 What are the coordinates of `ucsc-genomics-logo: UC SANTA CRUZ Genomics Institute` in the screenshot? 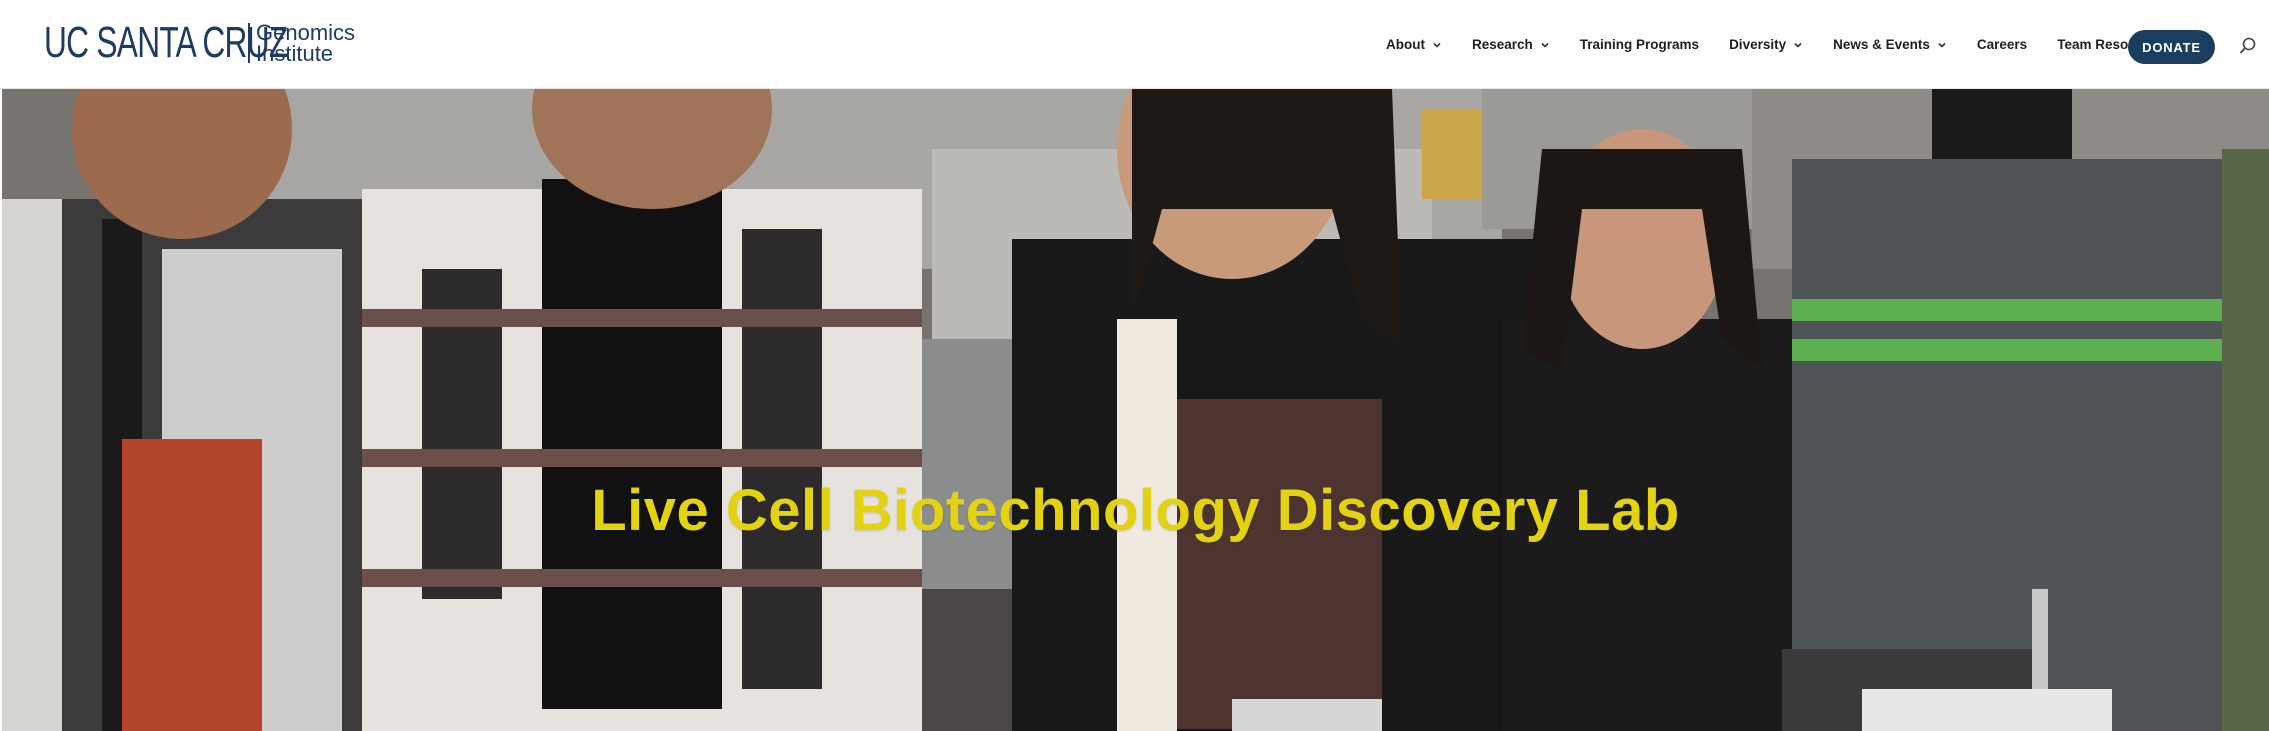 It's located at (199, 43).